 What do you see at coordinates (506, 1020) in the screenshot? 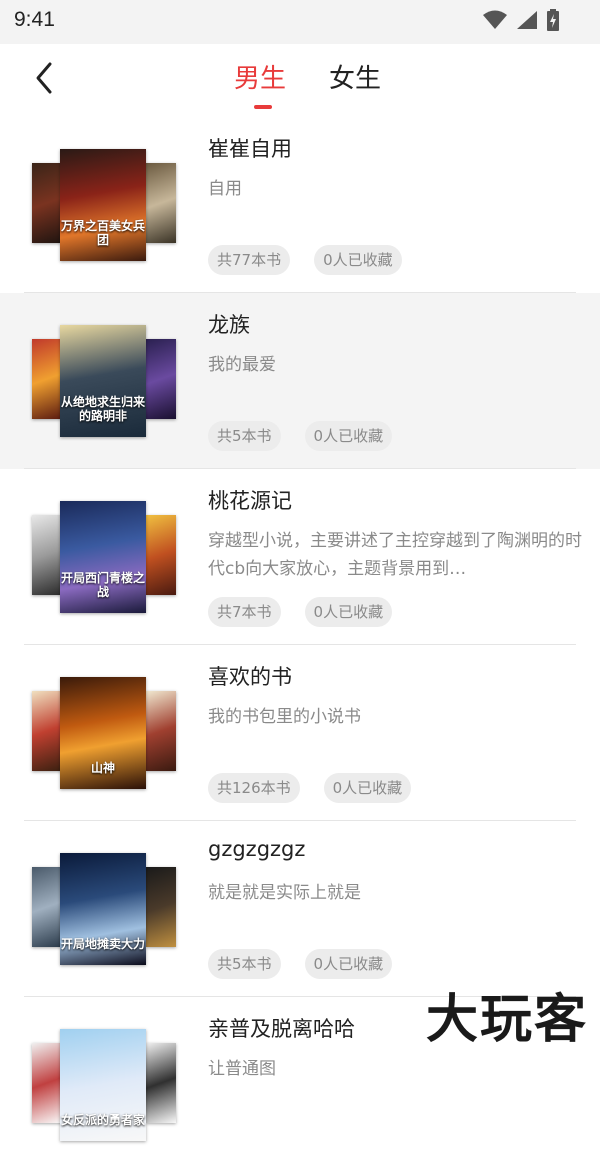
I see `watermark-logo: 大玩客` at bounding box center [506, 1020].